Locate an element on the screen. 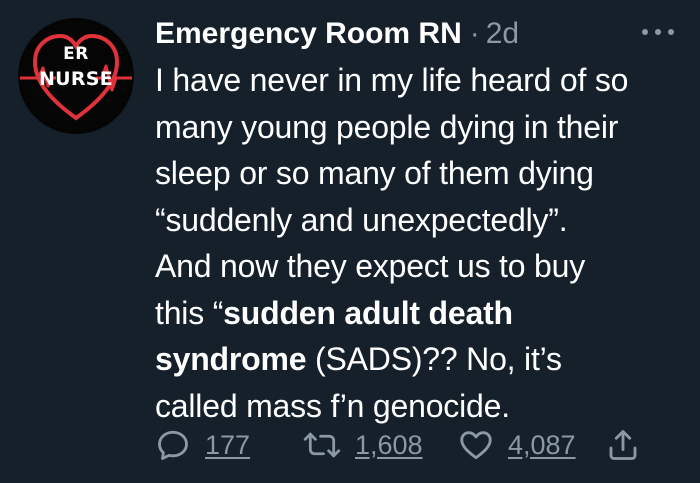  tweet-text-segment: I have never in my life heard of so is located at coordinates (392, 80).